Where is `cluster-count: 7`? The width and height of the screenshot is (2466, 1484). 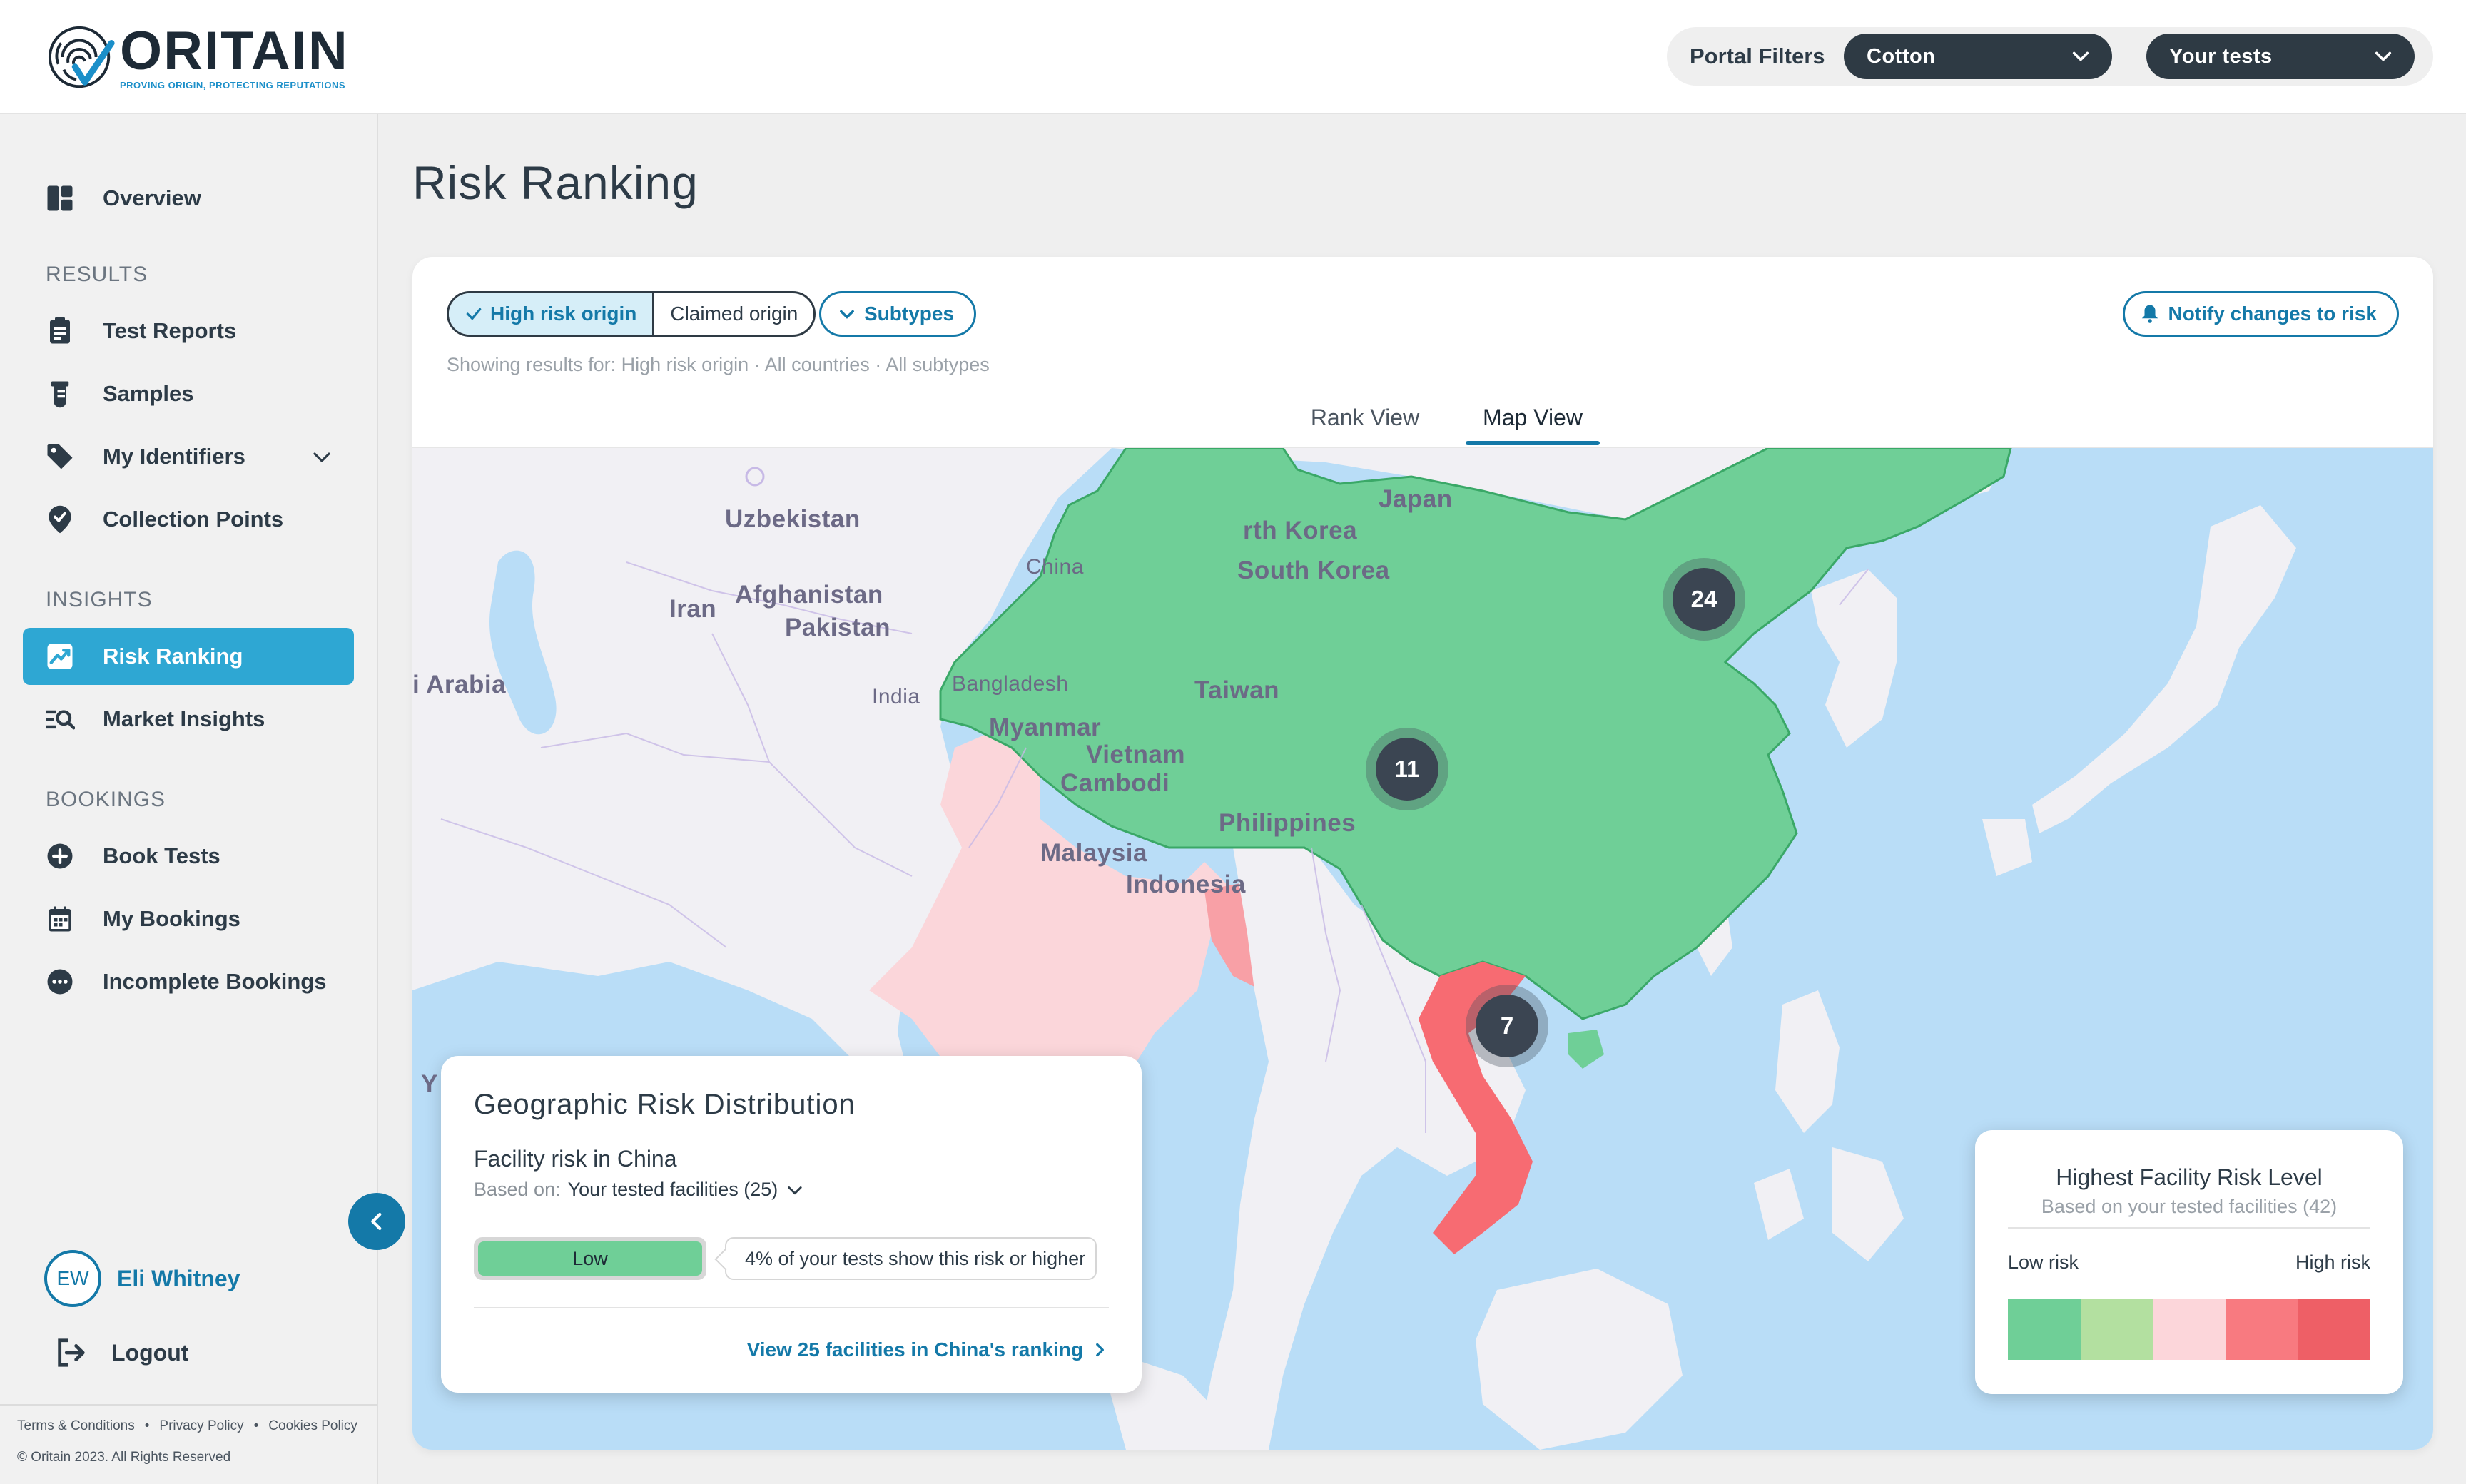 cluster-count: 7 is located at coordinates (1507, 1026).